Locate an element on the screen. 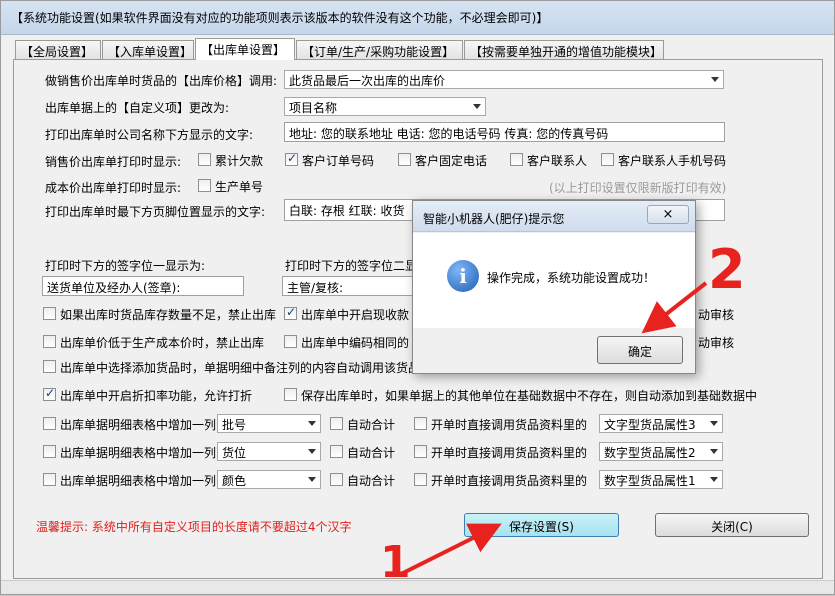 This screenshot has width=835, height=596. print-note: (以上打印设置仅限新版打印有效) is located at coordinates (638, 188).